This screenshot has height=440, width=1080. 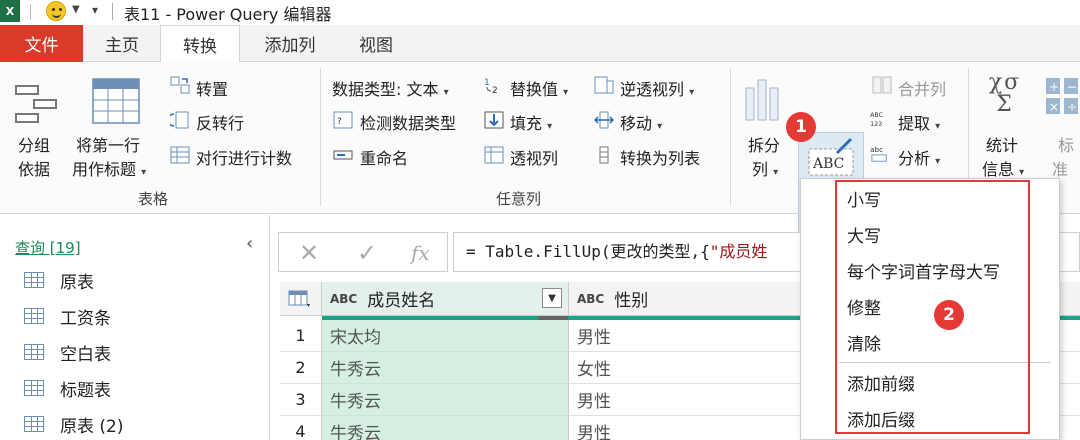 I want to click on callout-1: 1, so click(x=801, y=127).